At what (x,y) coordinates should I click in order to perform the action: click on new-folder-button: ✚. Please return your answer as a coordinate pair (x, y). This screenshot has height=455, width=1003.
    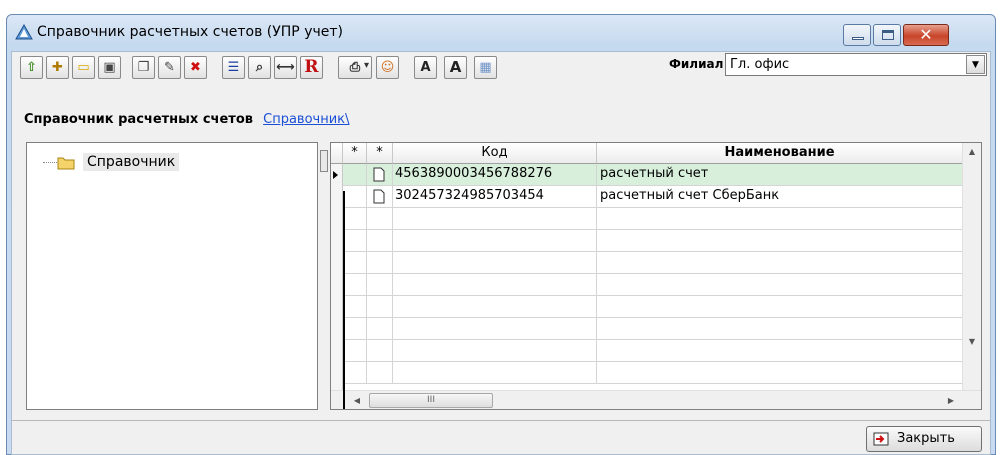
    Looking at the image, I should click on (57, 67).